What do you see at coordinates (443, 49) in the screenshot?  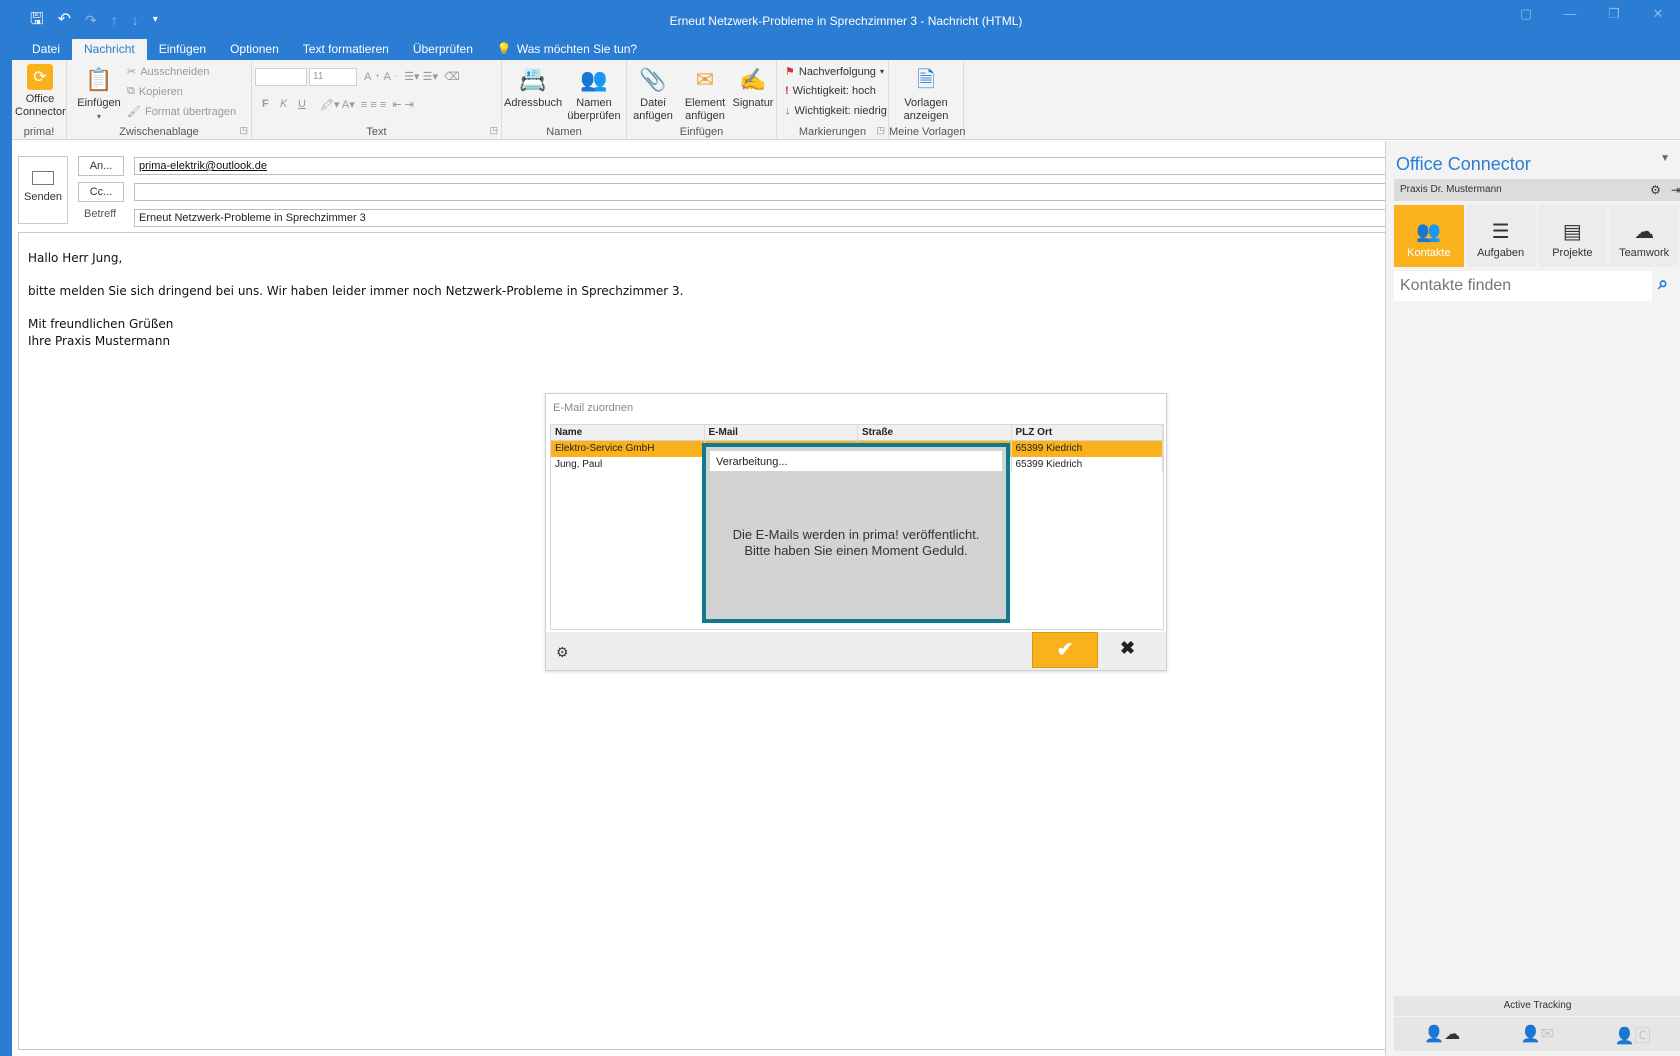 I see `tab-ueberpruefen: Überprüfen` at bounding box center [443, 49].